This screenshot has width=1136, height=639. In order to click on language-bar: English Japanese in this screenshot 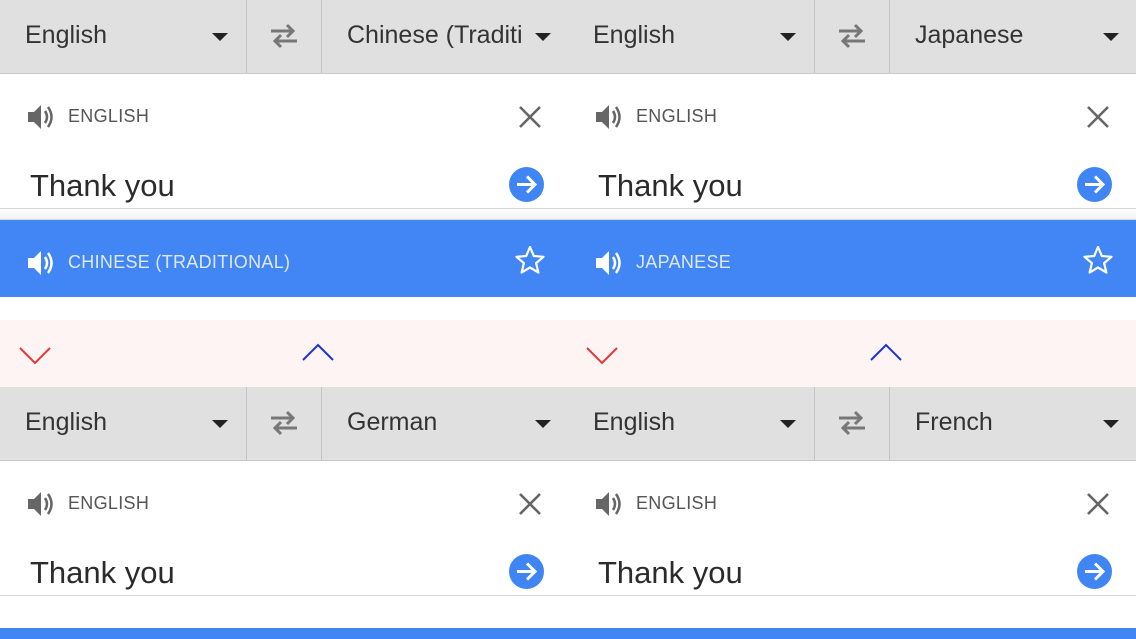, I will do `click(852, 37)`.